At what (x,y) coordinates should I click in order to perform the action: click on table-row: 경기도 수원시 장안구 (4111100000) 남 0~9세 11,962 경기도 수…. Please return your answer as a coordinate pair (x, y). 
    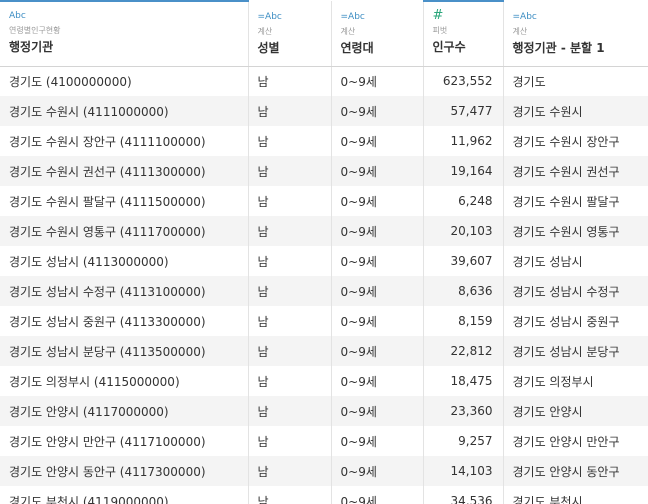
    Looking at the image, I should click on (324, 141).